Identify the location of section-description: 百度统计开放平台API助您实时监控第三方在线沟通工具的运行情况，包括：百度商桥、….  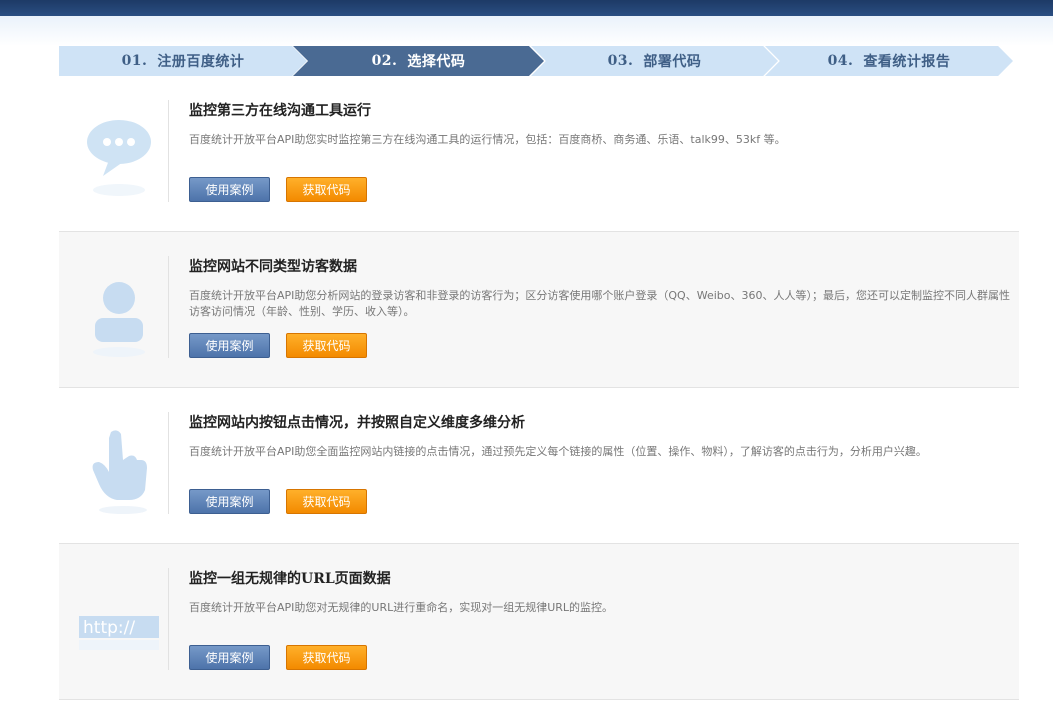
(487, 139).